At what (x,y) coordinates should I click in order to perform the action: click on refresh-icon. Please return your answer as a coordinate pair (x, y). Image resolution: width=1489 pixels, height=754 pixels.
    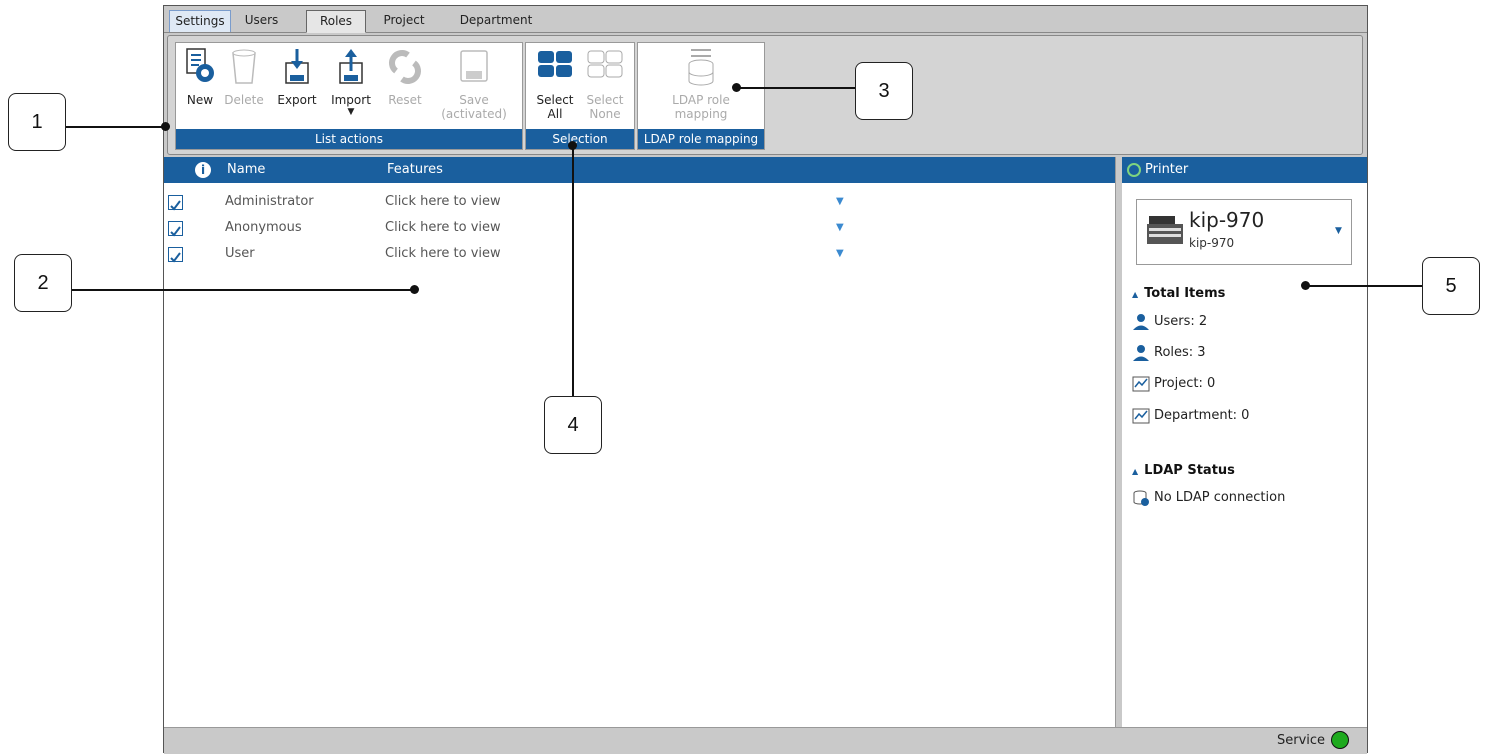
    Looking at the image, I should click on (1134, 170).